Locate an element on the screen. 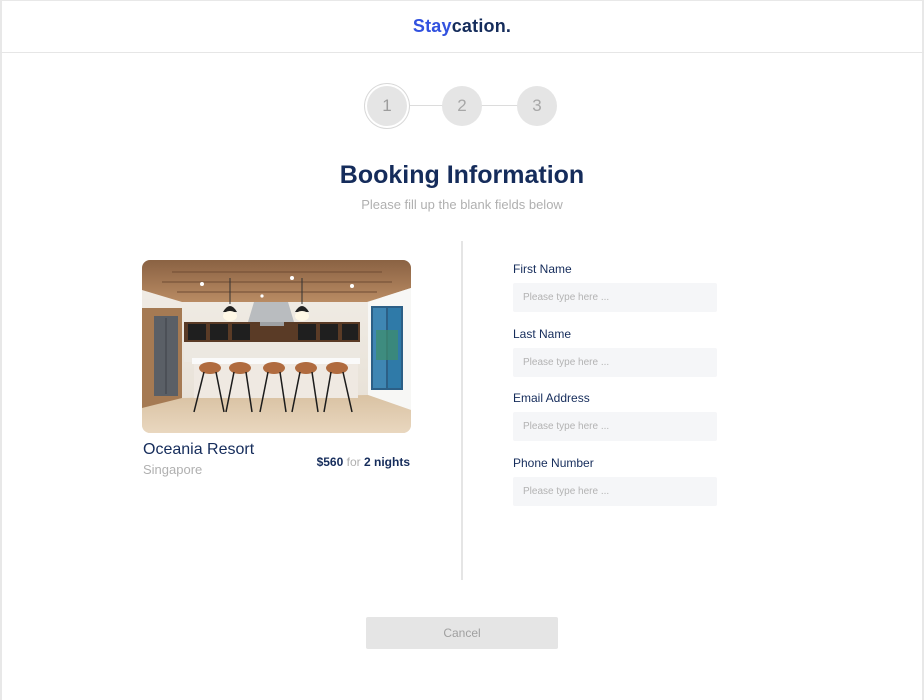  brand-logo: Staycation. is located at coordinates (462, 26).